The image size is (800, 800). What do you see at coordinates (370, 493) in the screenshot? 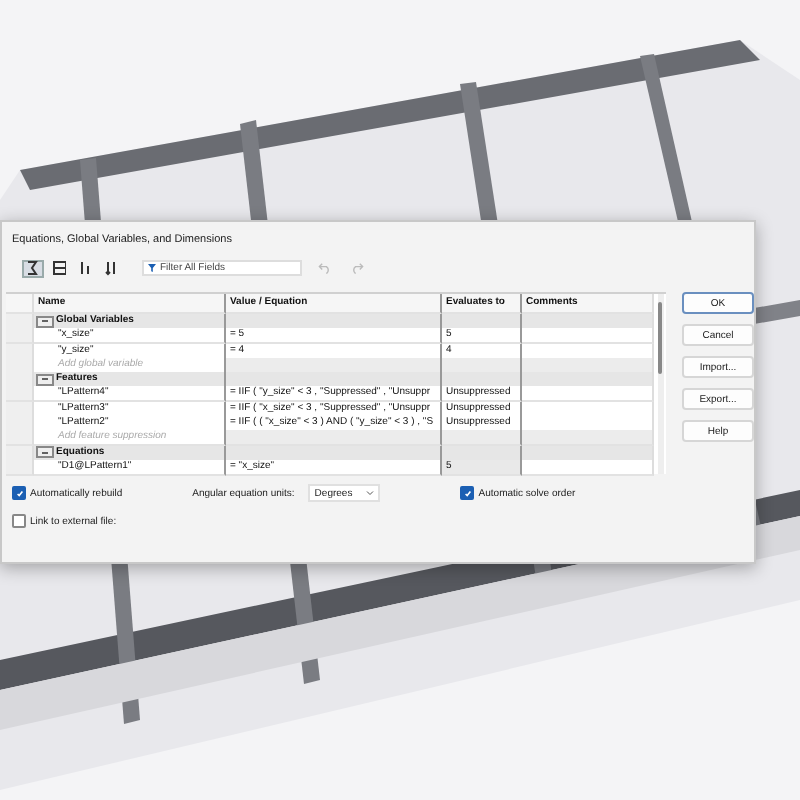
I see `caret-icon` at bounding box center [370, 493].